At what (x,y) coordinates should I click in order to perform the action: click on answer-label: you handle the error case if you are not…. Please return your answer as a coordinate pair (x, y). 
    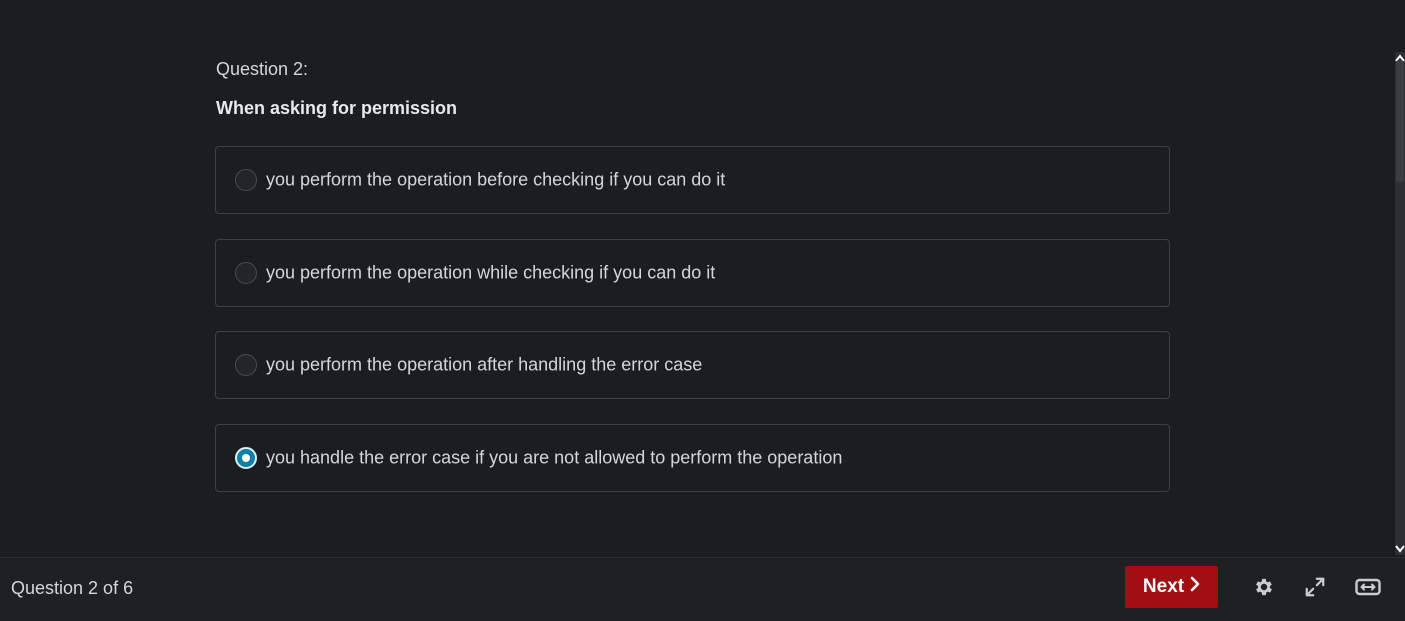
    Looking at the image, I should click on (554, 457).